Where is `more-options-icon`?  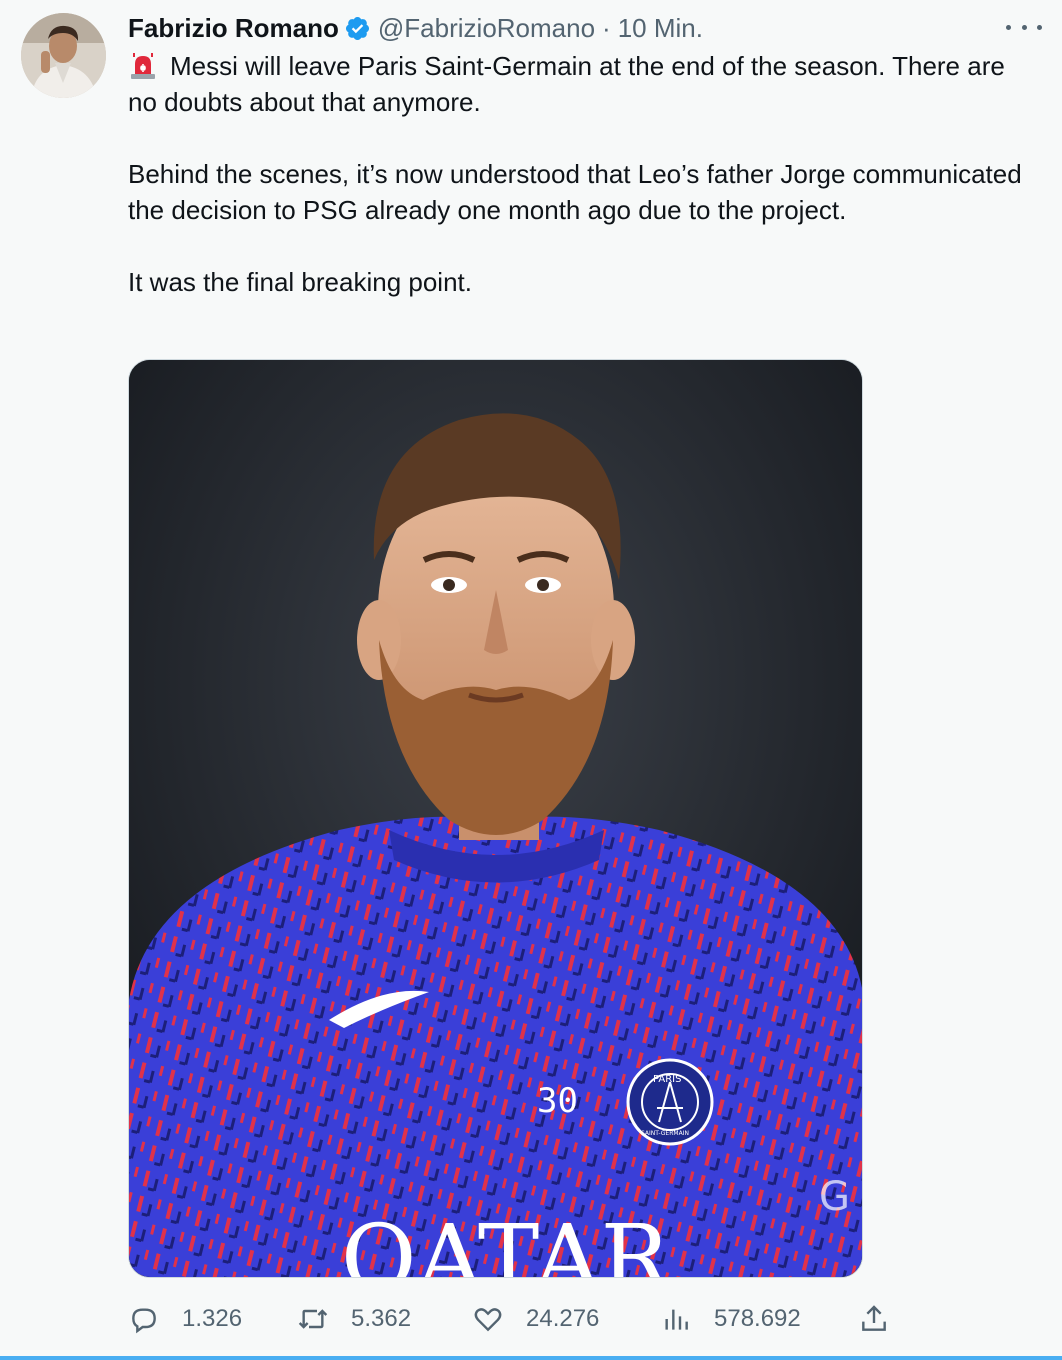
more-options-icon is located at coordinates (1024, 27).